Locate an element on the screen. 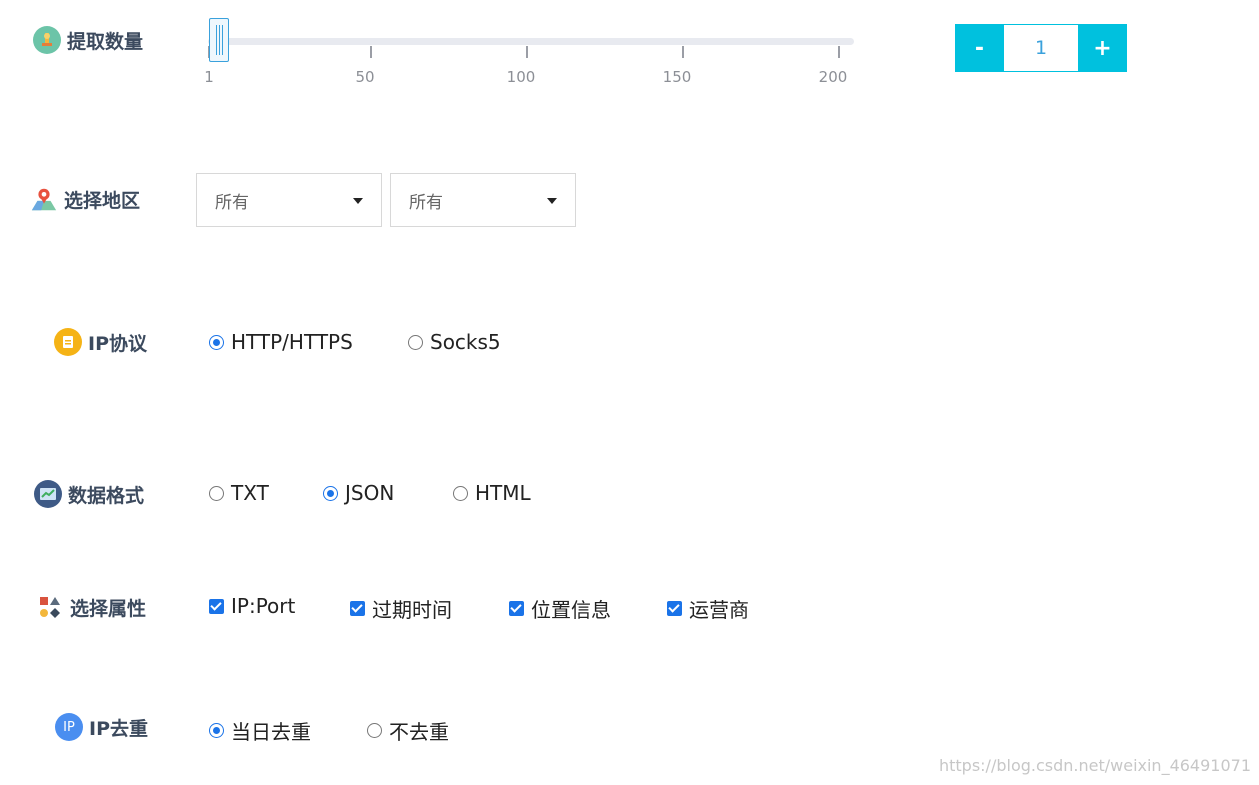 Image resolution: width=1259 pixels, height=785 pixels. format-option-json: JSON is located at coordinates (358, 493).